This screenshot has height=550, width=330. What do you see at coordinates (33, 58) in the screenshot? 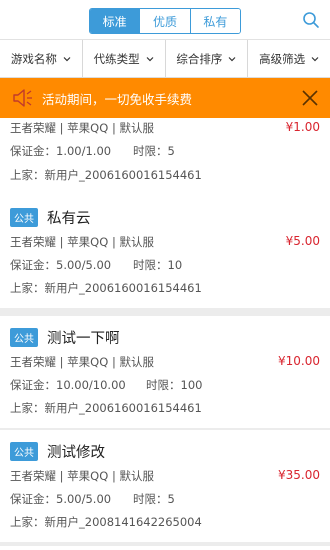
I see `filter-label: 游戏名称` at bounding box center [33, 58].